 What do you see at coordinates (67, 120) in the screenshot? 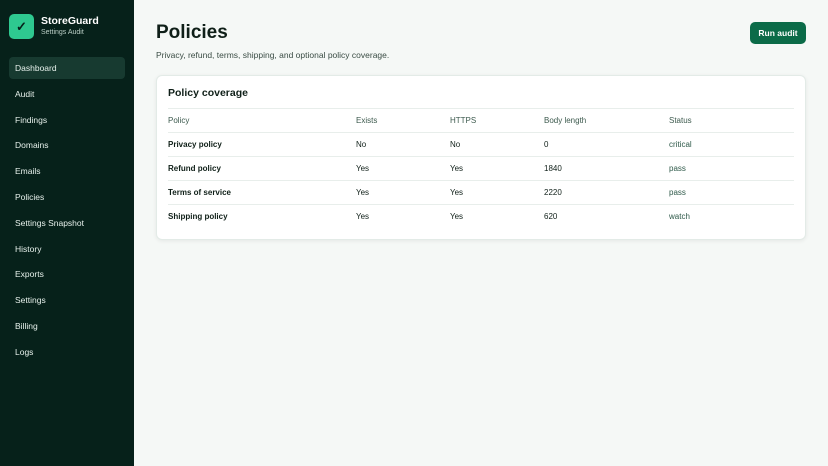
I see `sidebar-item-findings: Findings` at bounding box center [67, 120].